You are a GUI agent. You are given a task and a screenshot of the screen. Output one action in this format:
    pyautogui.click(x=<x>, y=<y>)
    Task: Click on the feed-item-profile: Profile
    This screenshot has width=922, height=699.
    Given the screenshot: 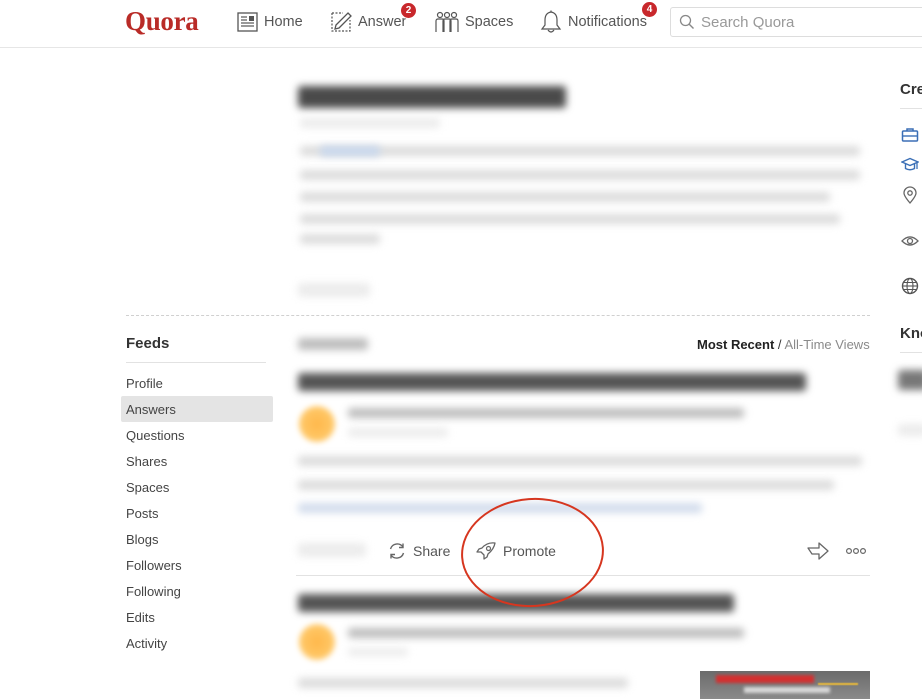 What is the action you would take?
    pyautogui.click(x=197, y=383)
    